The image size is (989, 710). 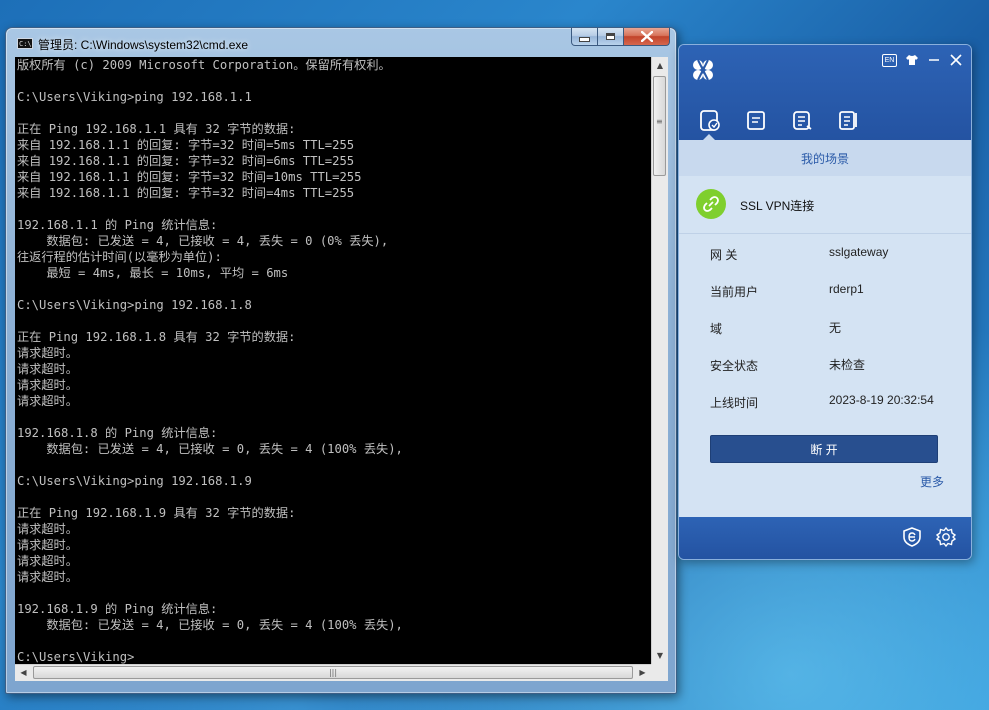 I want to click on more-link: 更多, so click(x=932, y=481).